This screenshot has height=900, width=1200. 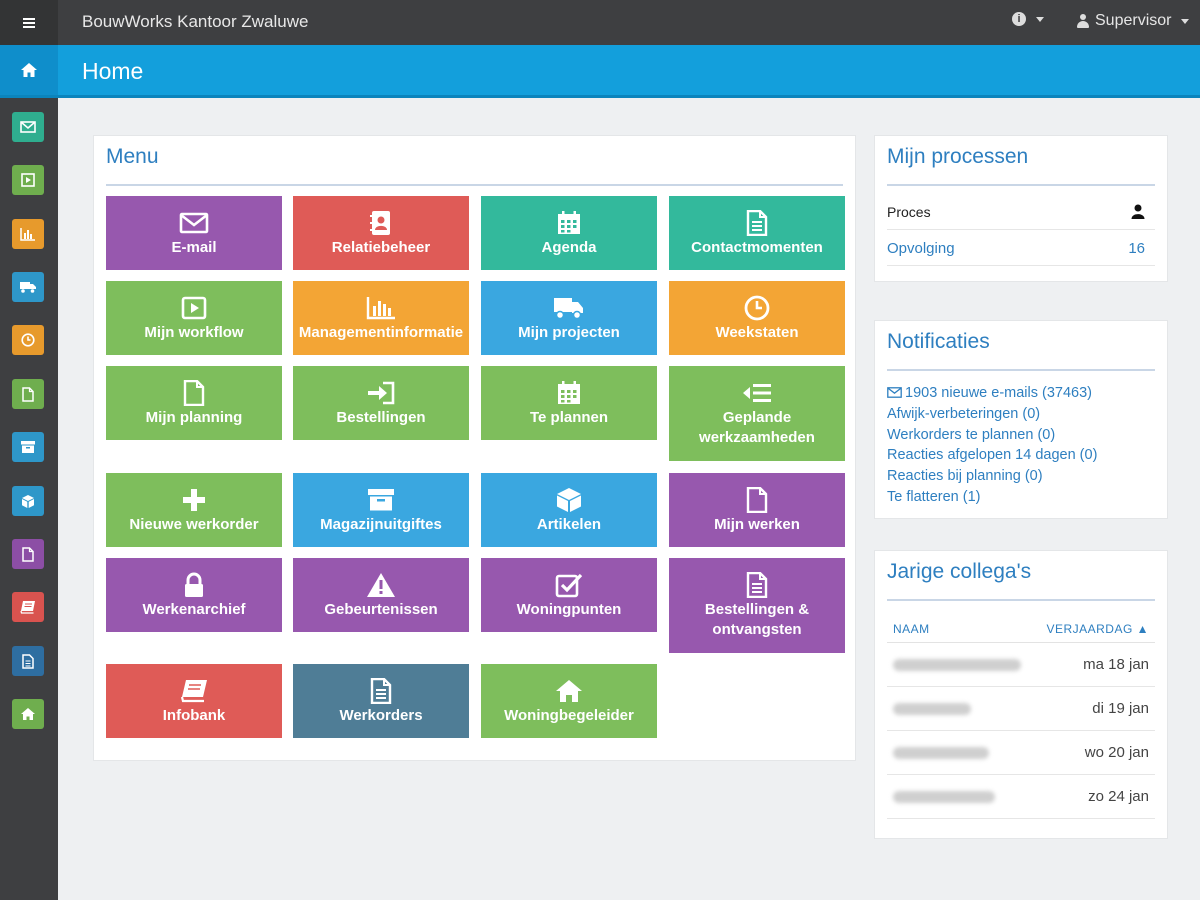 I want to click on birthdays-divider, so click(x=1021, y=600).